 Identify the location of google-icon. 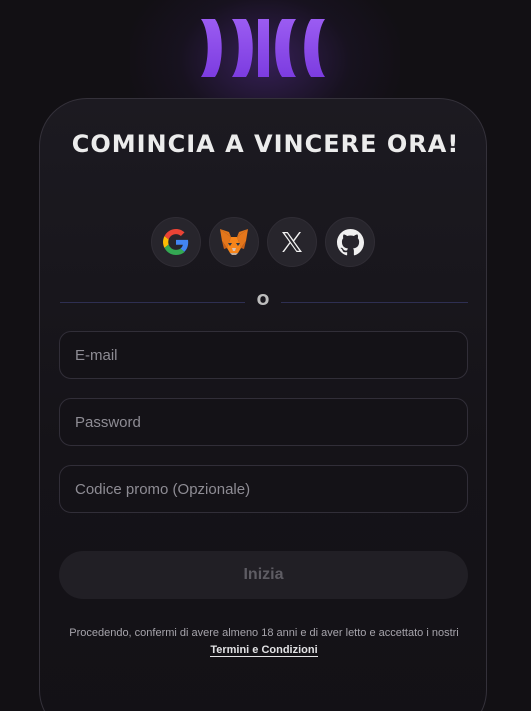
(176, 242).